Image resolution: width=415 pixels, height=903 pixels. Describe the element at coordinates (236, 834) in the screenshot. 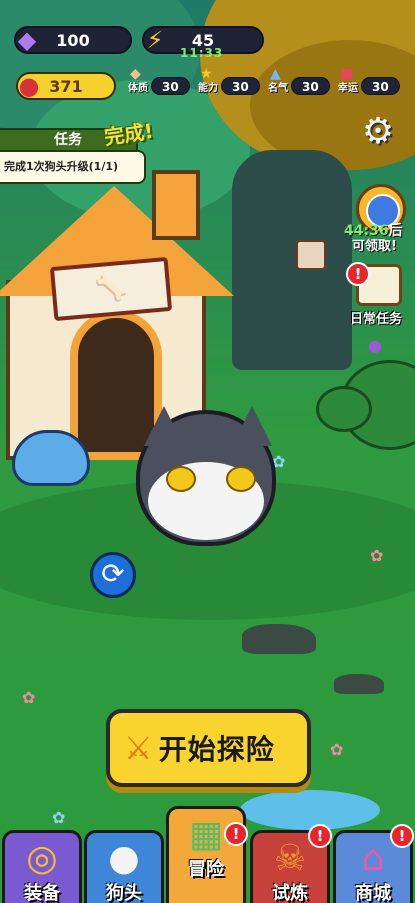

I see `adventure-alert-icon: !` at that location.